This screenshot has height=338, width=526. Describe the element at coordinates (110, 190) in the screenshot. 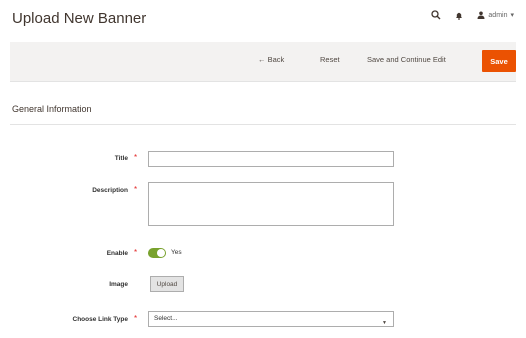

I see `description-label: Description` at that location.